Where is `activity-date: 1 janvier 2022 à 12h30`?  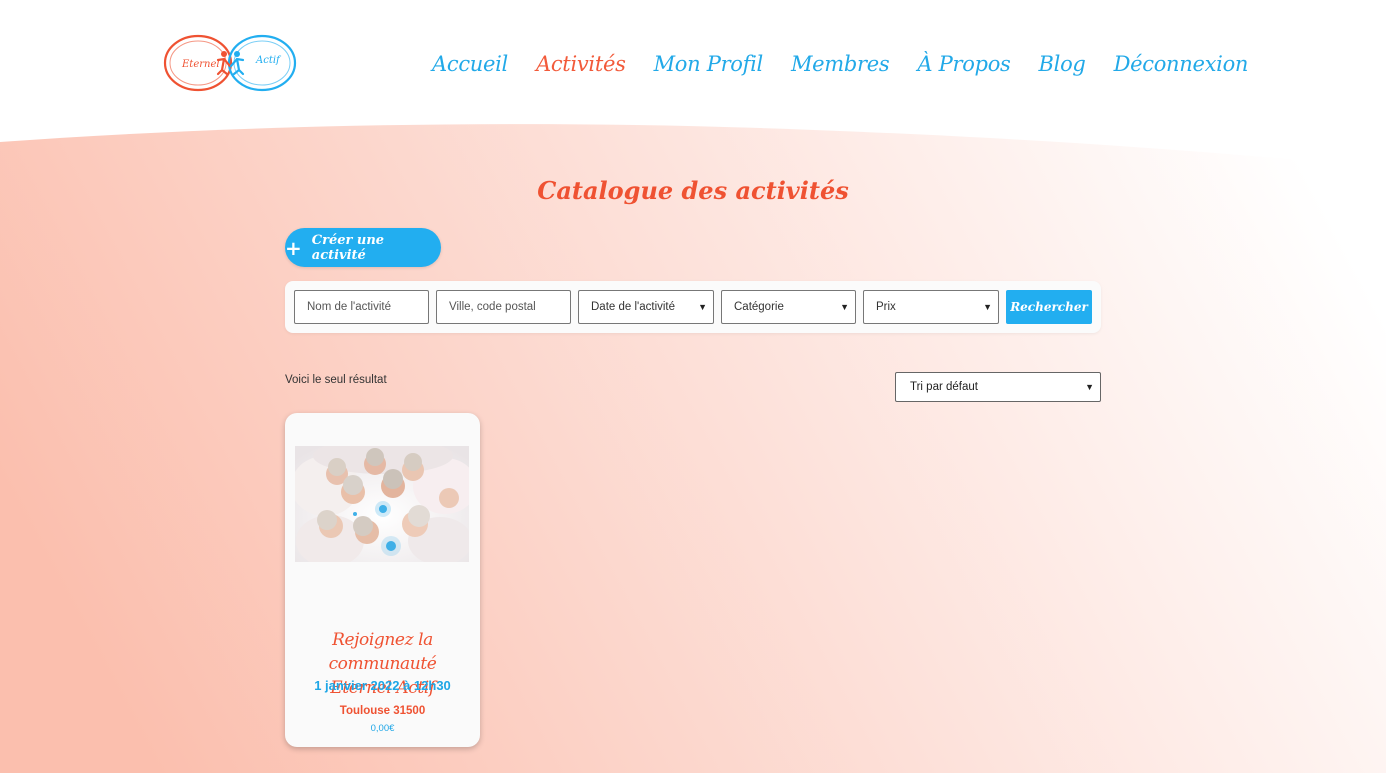
activity-date: 1 janvier 2022 à 12h30 is located at coordinates (382, 685).